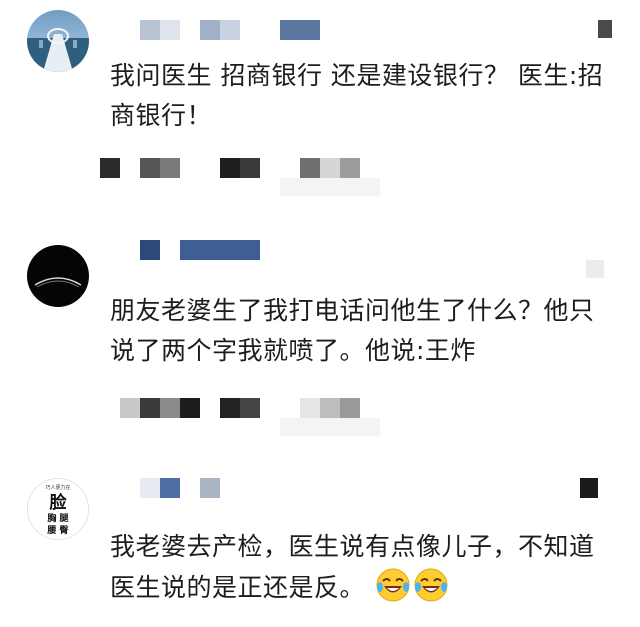  Describe the element at coordinates (352, 330) in the screenshot. I see `comment-text: 朋友老婆生了我打电话问他生了什么？他只说了两个字我就喷了。他说:王炸` at that location.